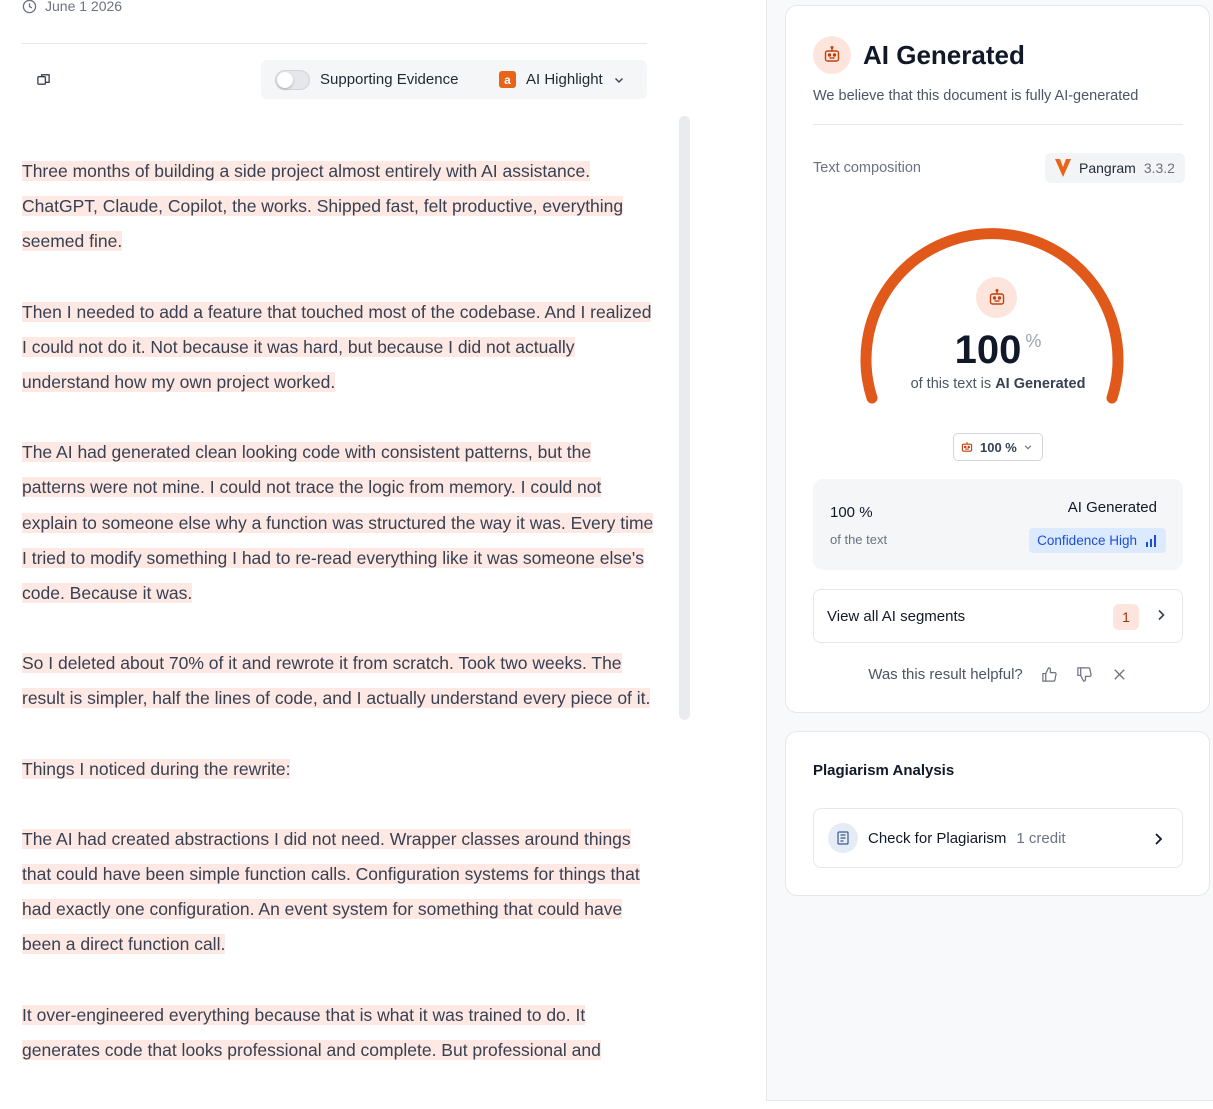  What do you see at coordinates (29, 6) in the screenshot?
I see `clock-icon` at bounding box center [29, 6].